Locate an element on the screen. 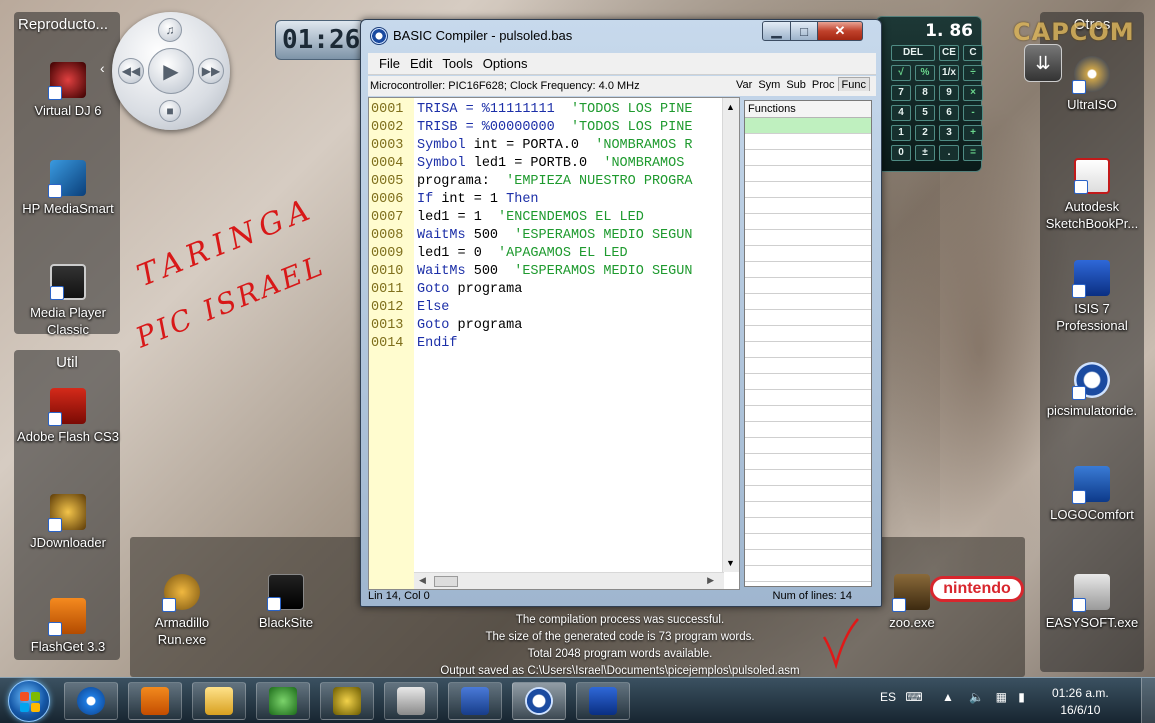  show-desktop-button is located at coordinates (1148, 700).